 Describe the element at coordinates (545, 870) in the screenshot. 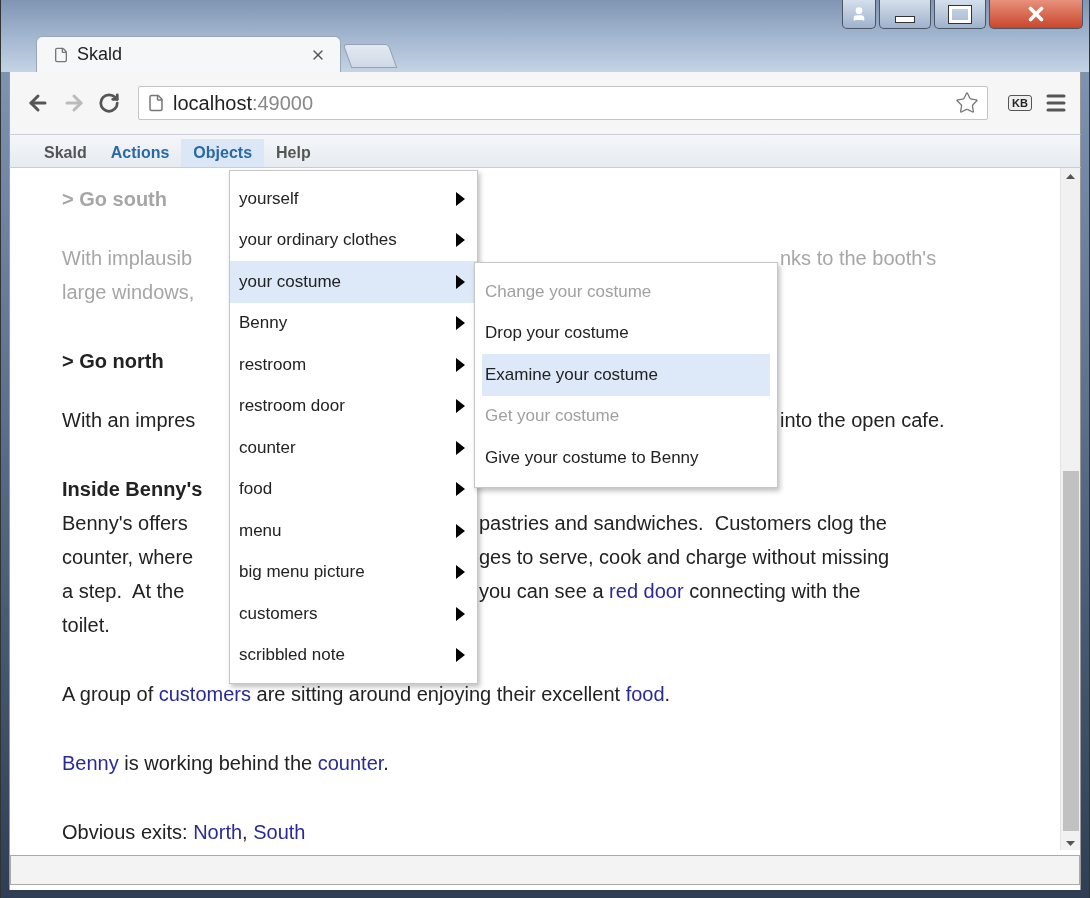

I see `command-input` at that location.